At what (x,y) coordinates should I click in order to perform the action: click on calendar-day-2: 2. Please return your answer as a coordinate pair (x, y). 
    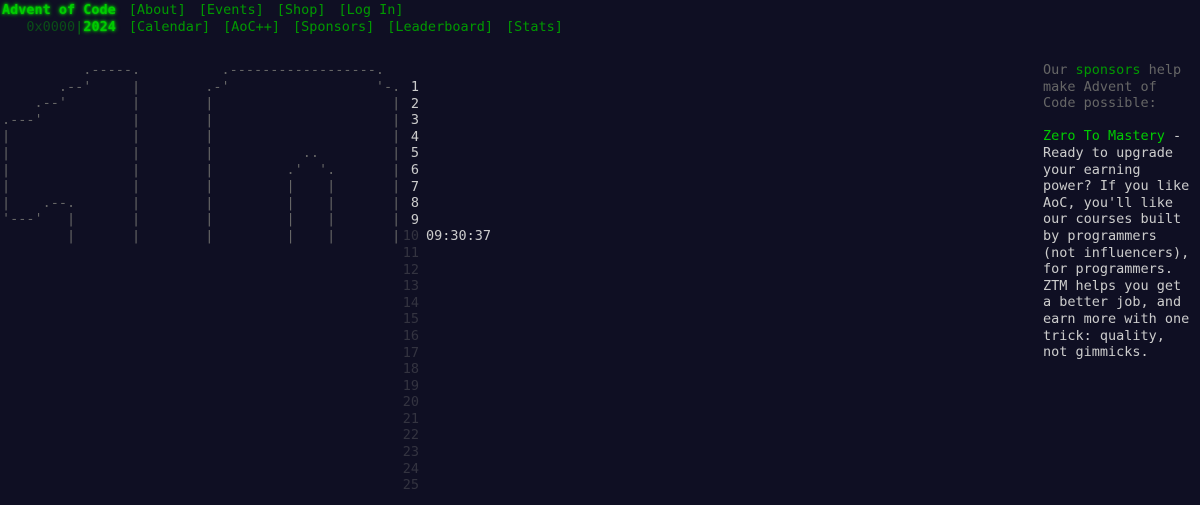
    Looking at the image, I should click on (444, 104).